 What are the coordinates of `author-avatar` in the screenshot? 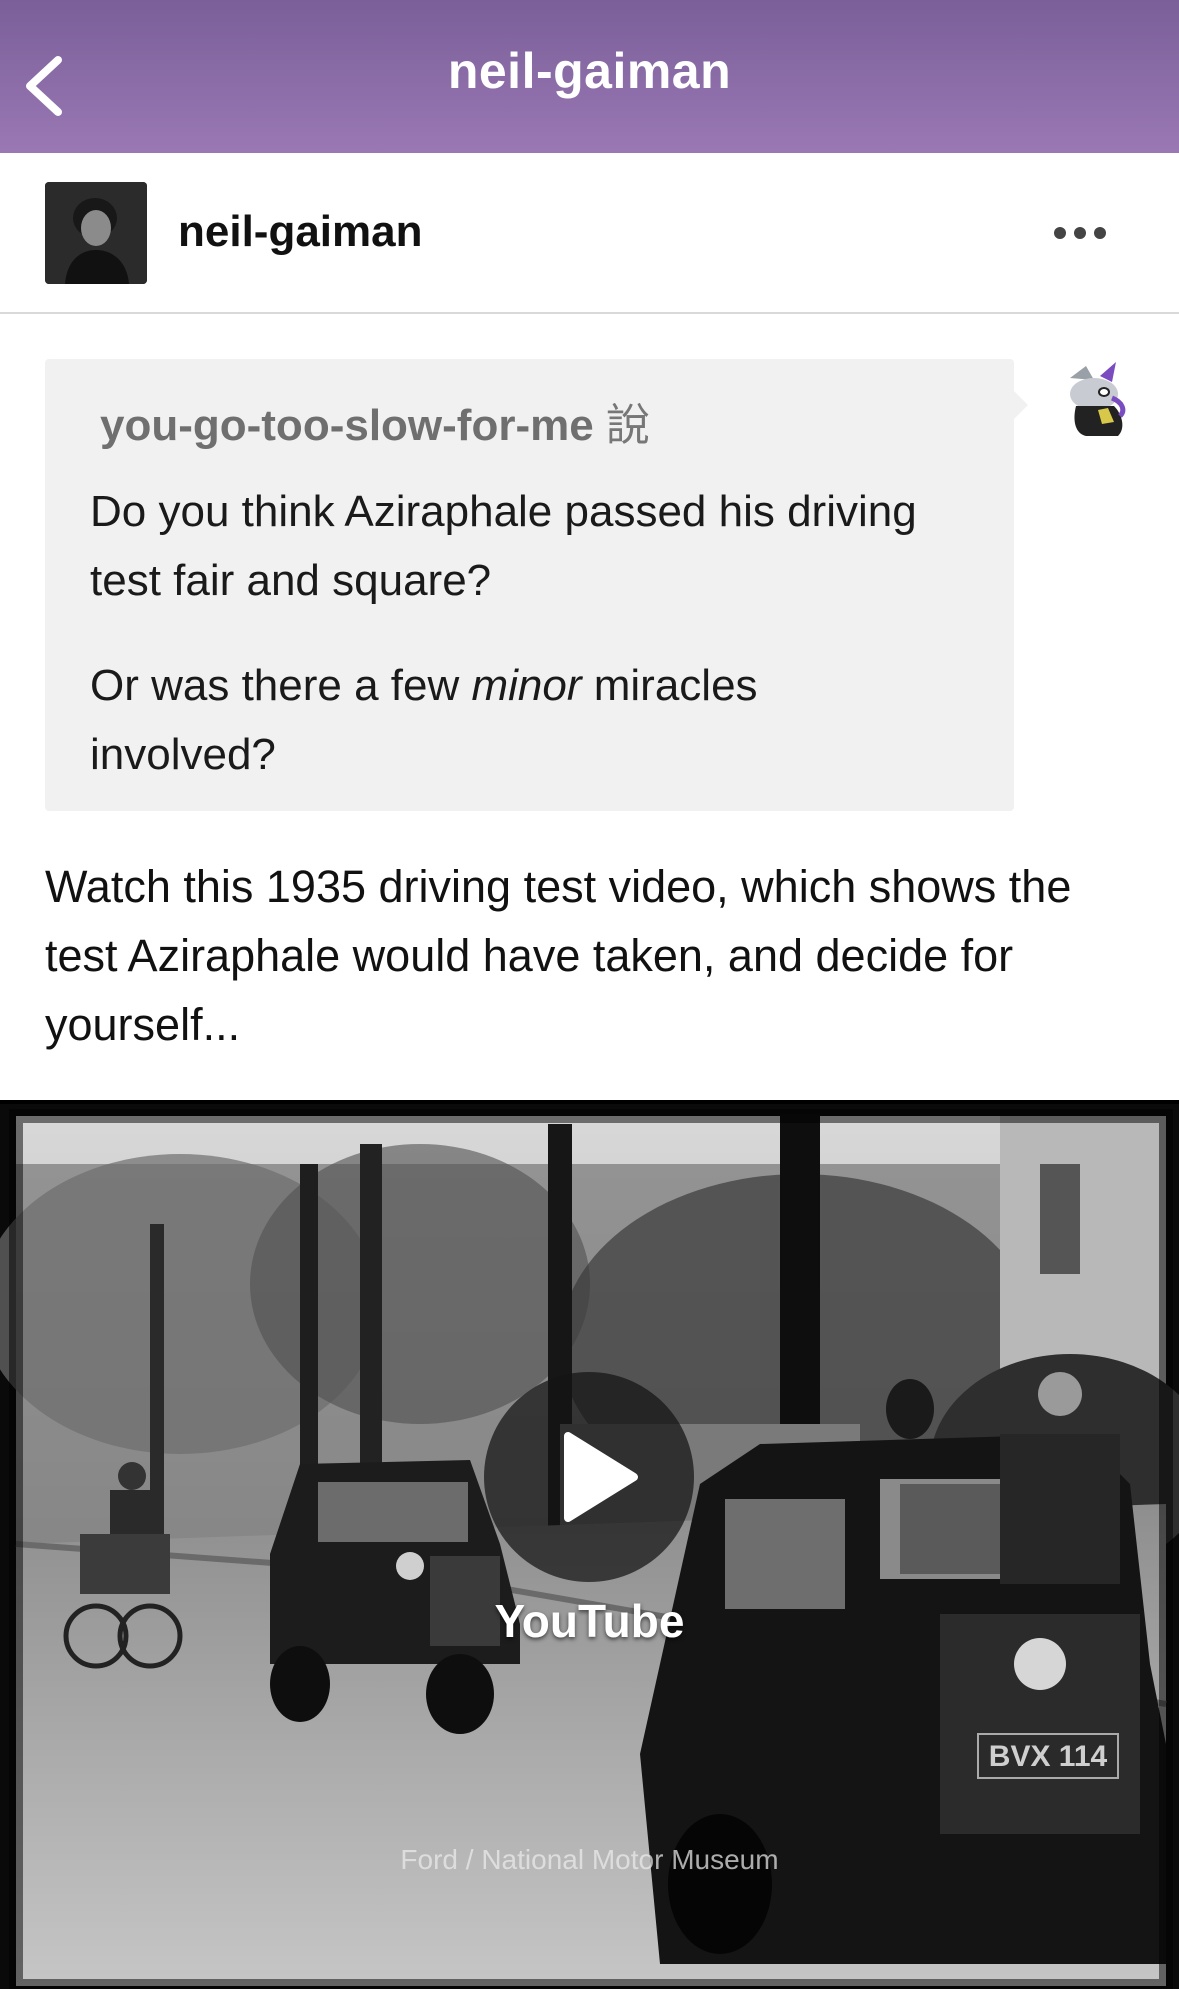 It's located at (96, 233).